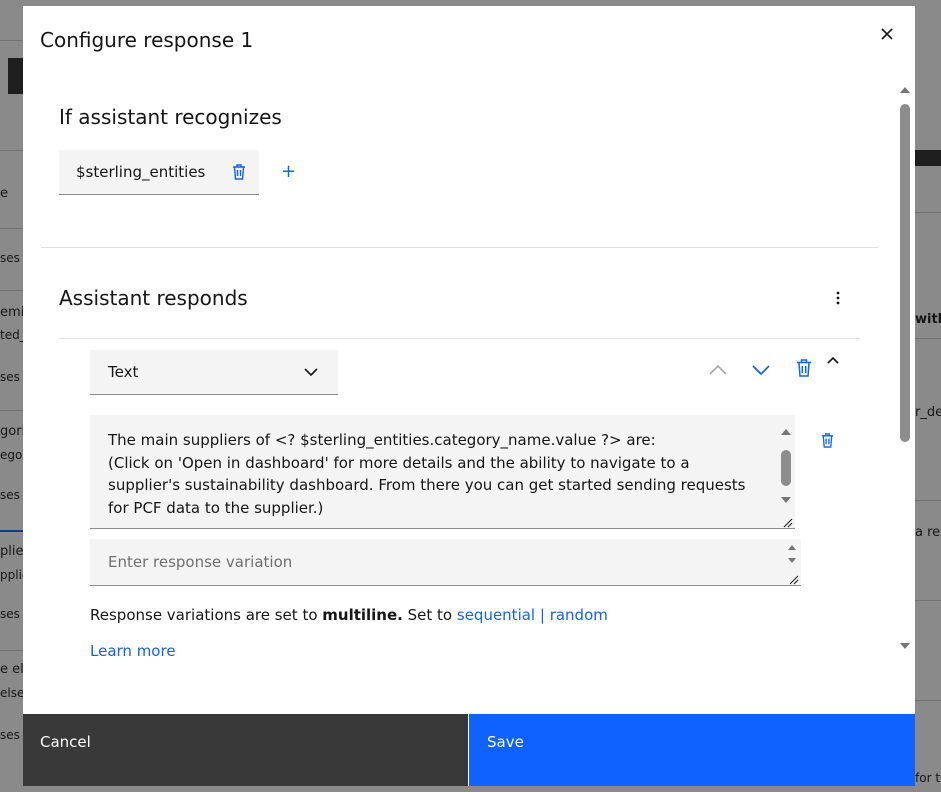 The width and height of the screenshot is (941, 792). Describe the element at coordinates (170, 117) in the screenshot. I see `recognizes-heading: If assistant recognizes` at that location.